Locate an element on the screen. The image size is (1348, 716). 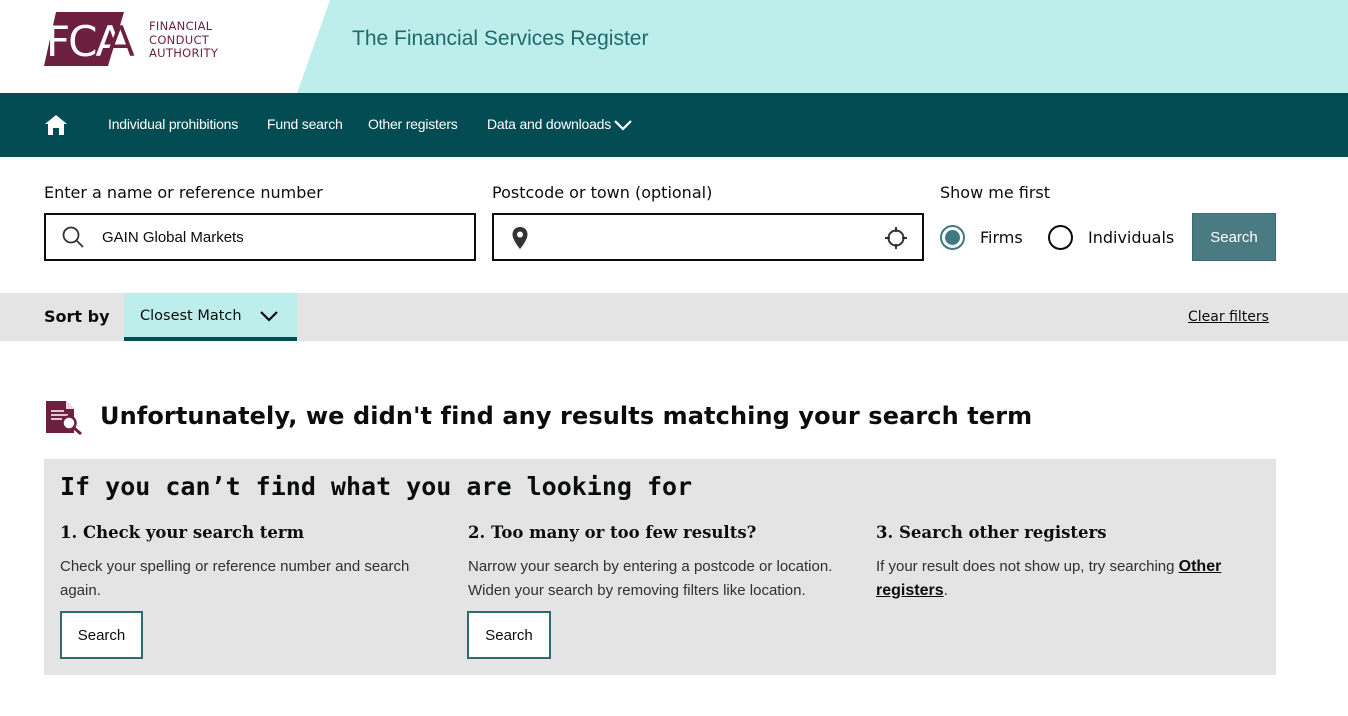
search-icon is located at coordinates (73, 237).